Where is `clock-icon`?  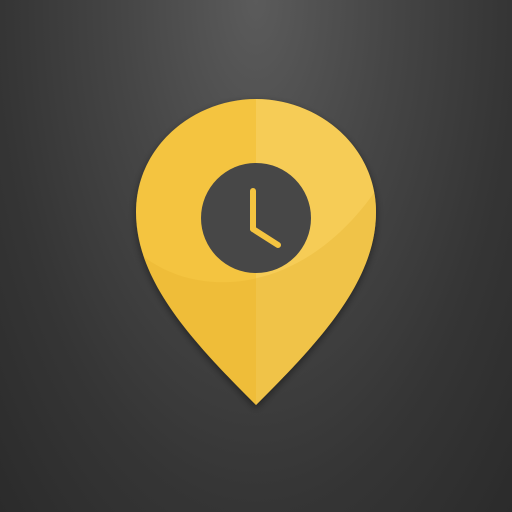
clock-icon is located at coordinates (256, 218).